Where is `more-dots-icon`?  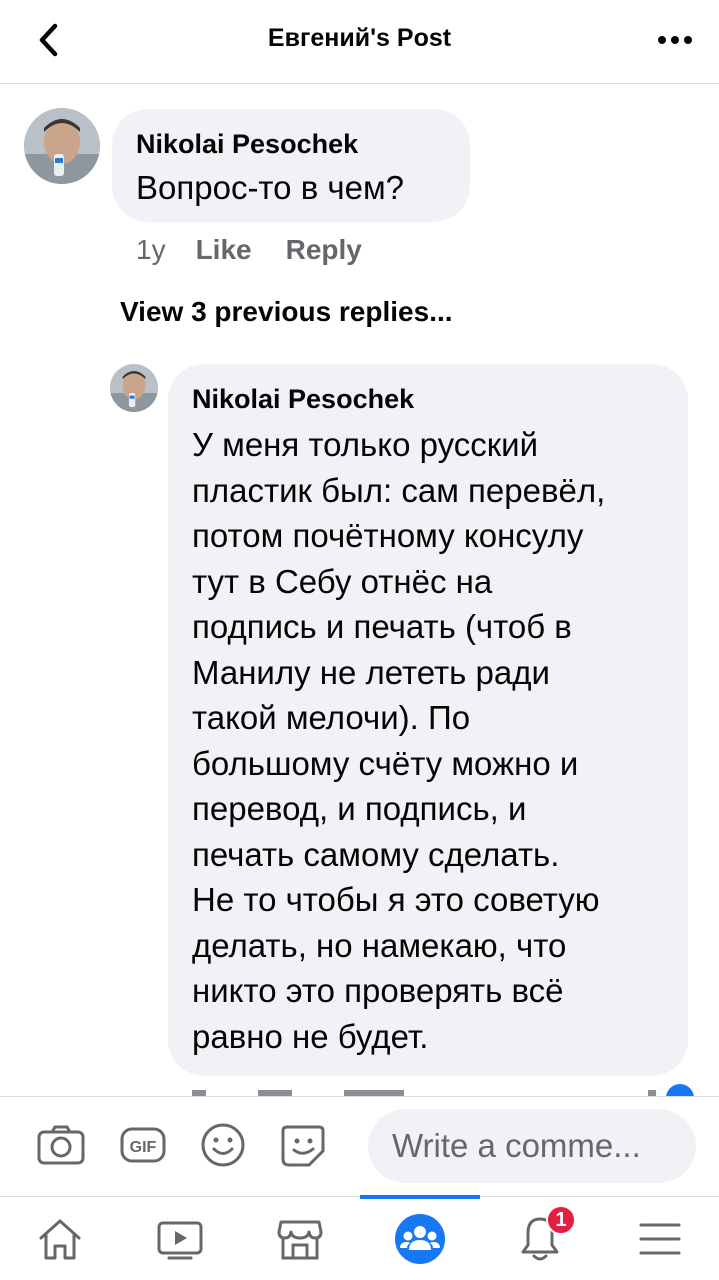 more-dots-icon is located at coordinates (675, 40).